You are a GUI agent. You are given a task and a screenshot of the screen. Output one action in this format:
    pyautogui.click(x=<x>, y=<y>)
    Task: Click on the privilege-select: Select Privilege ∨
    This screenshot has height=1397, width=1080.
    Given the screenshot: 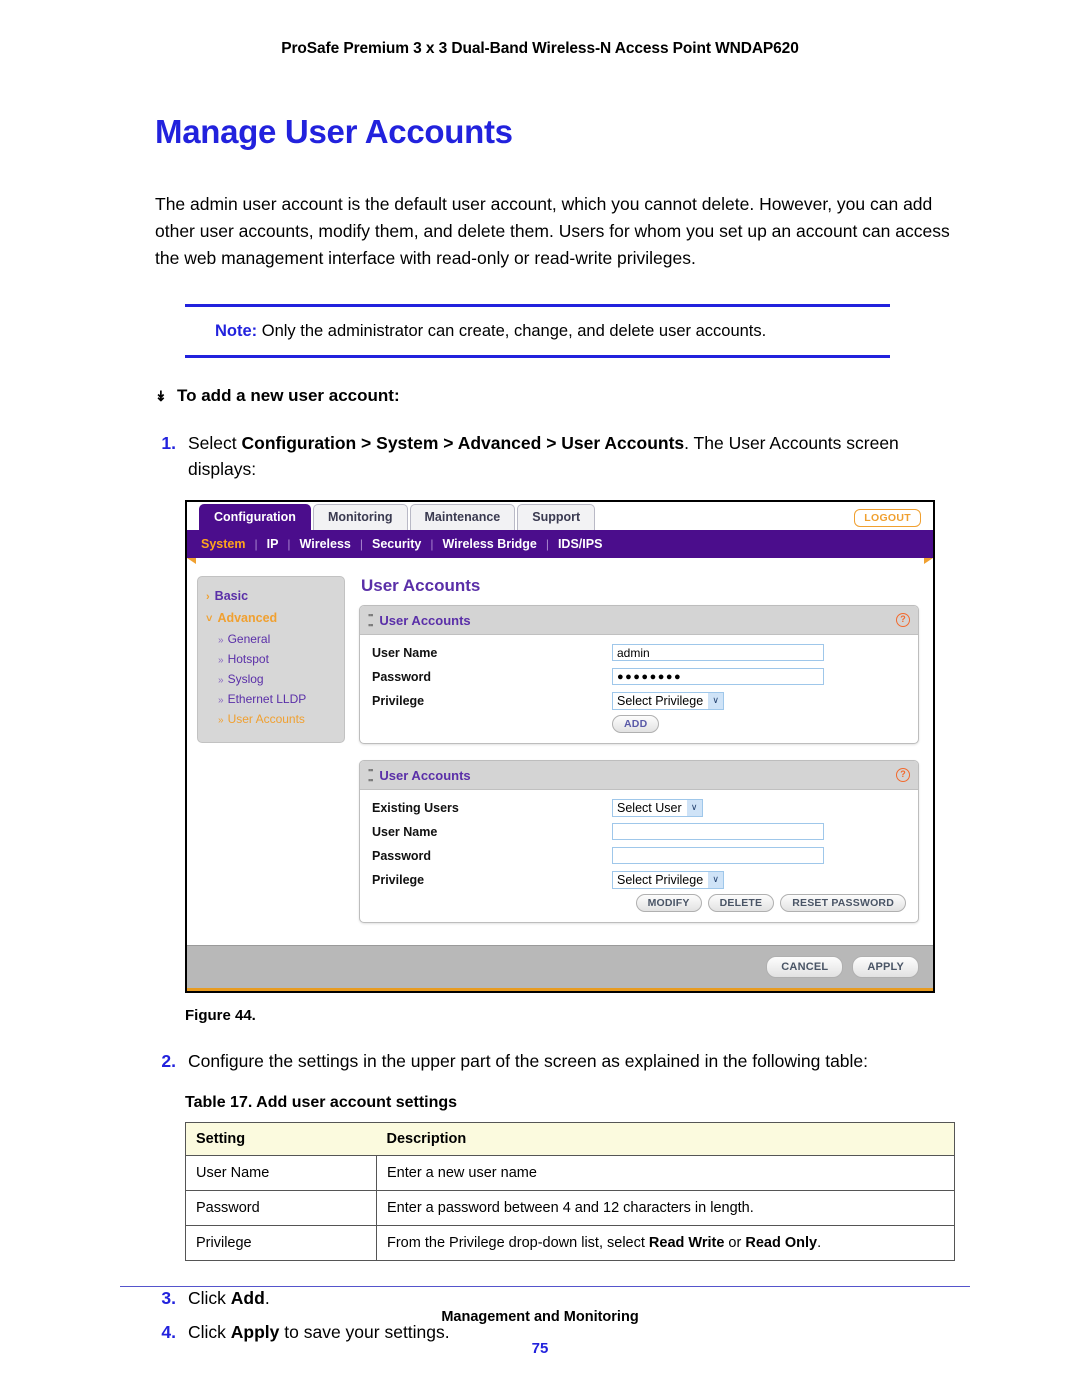 What is the action you would take?
    pyautogui.click(x=668, y=700)
    